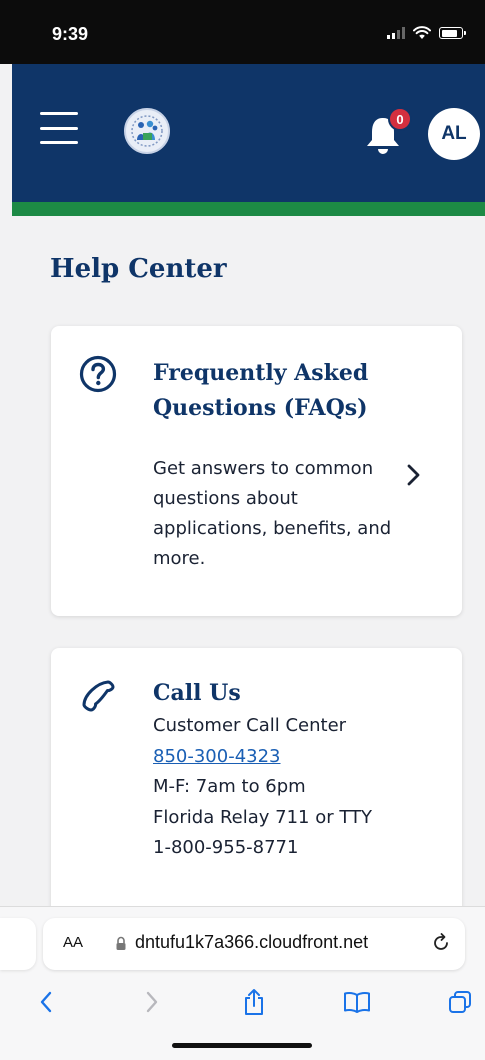 Image resolution: width=485 pixels, height=1060 pixels. I want to click on user-avatar: AL, so click(454, 134).